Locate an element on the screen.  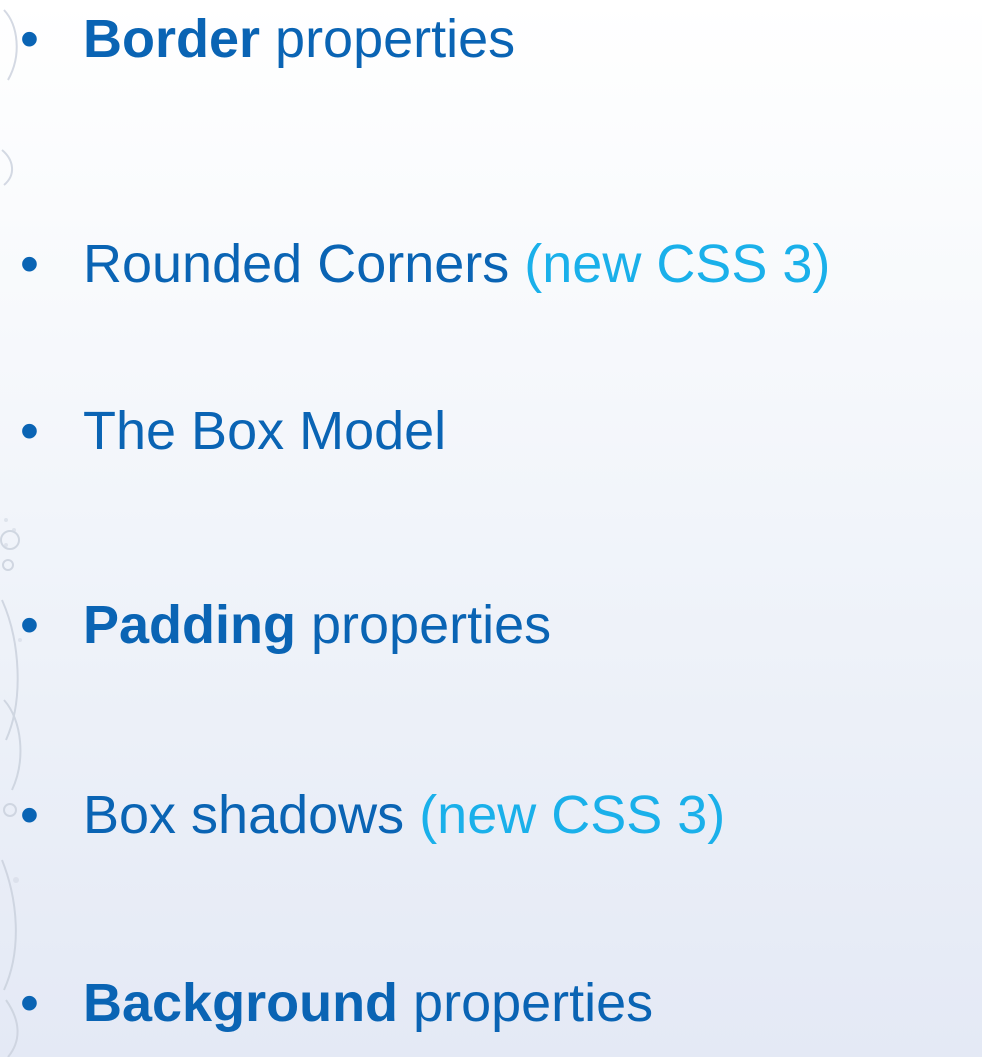
list-item-bold: Padding is located at coordinates (189, 625).